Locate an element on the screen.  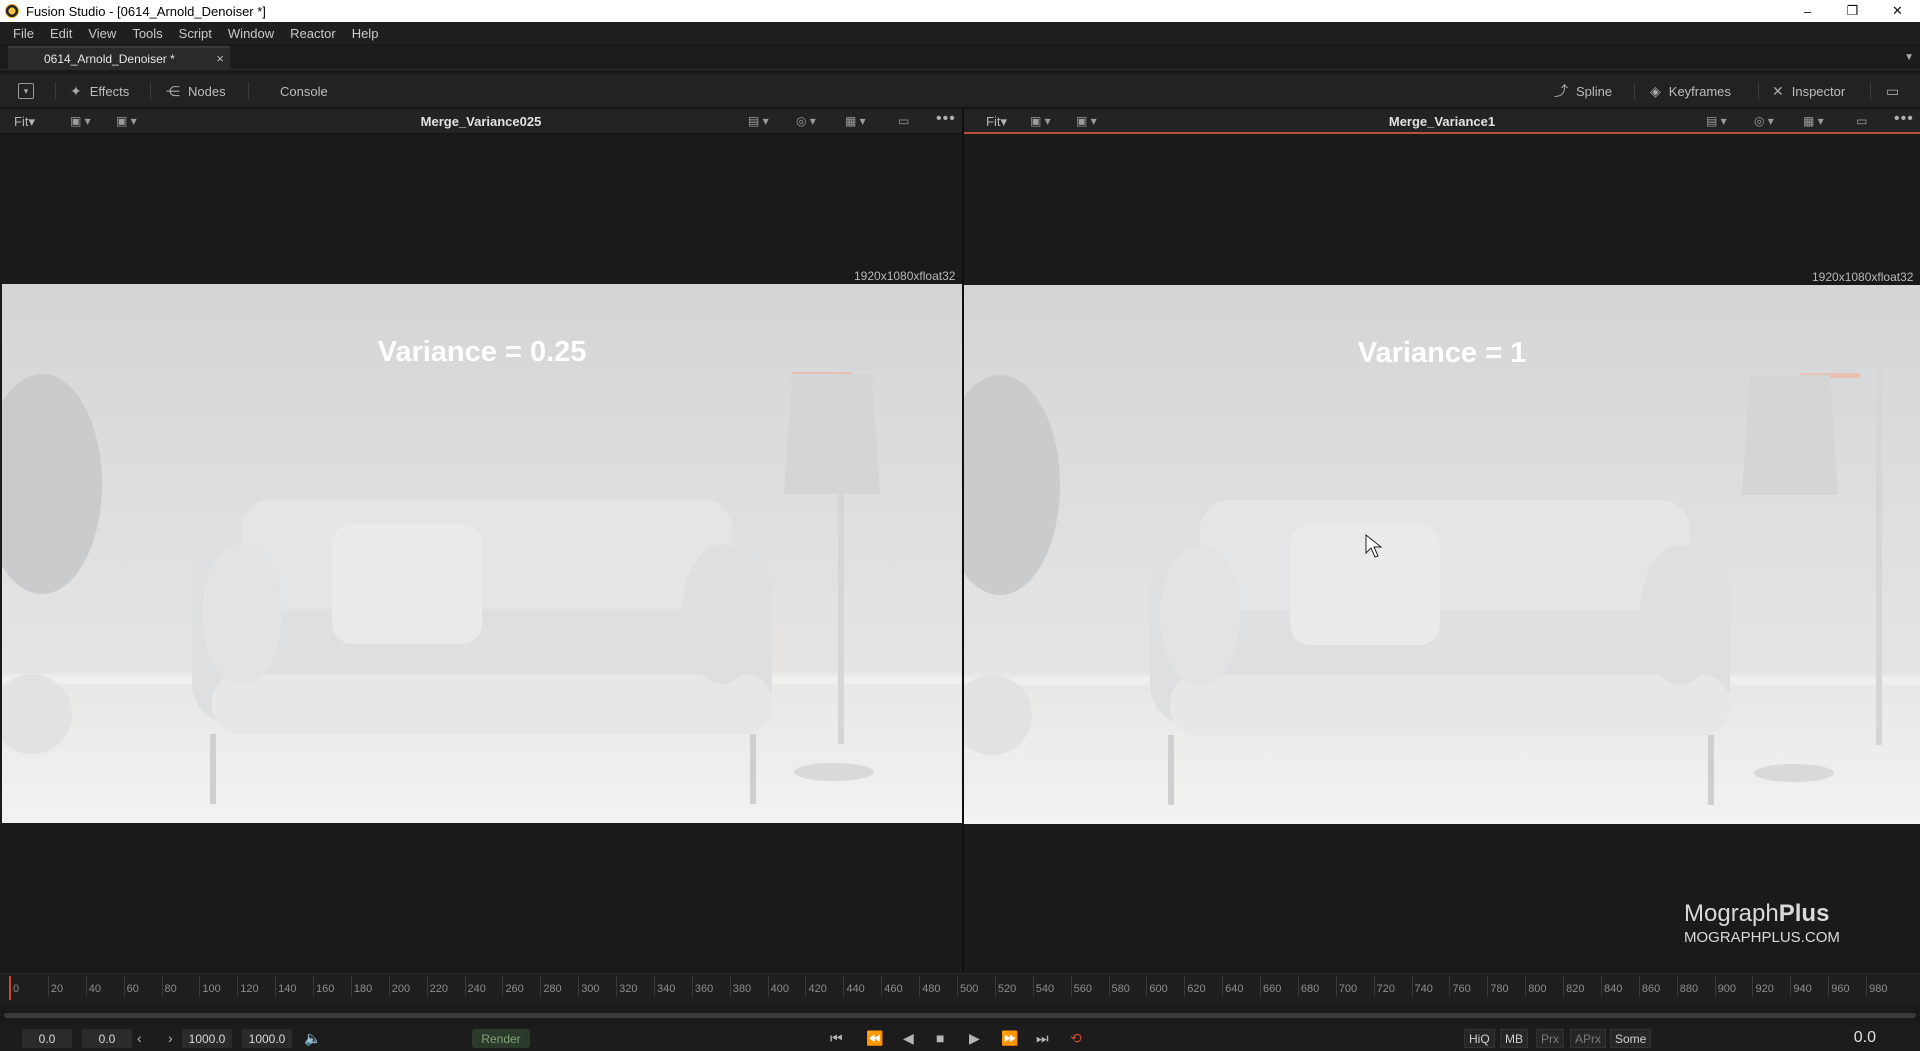
timeline-tick-label: 520 is located at coordinates (1007, 989).